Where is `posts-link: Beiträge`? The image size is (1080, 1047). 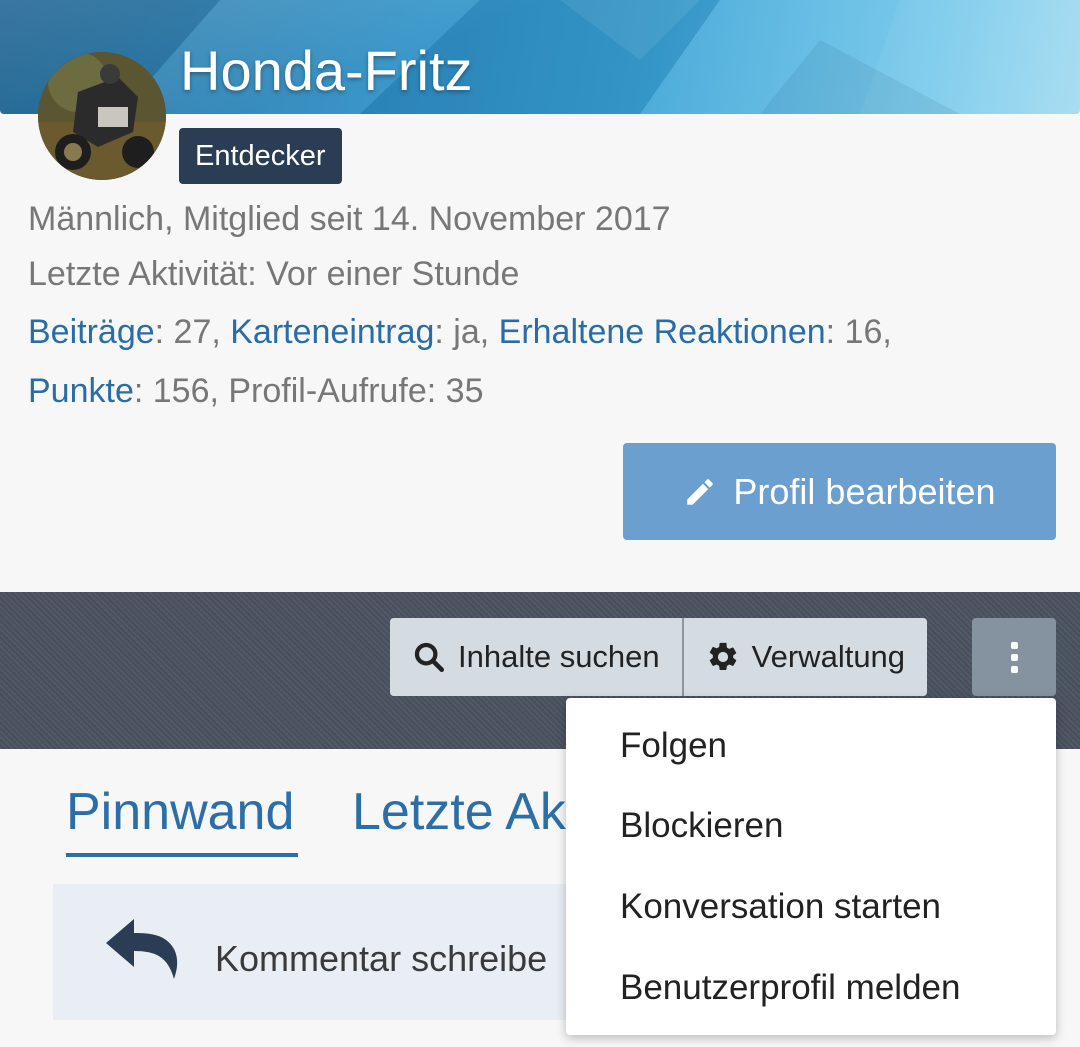
posts-link: Beiträge is located at coordinates (91, 332).